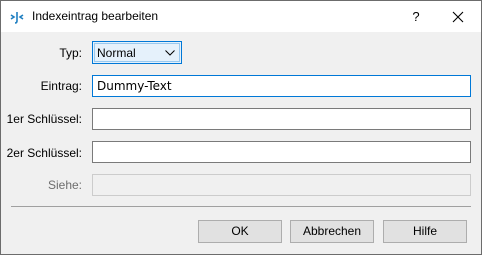  I want to click on key1-field, so click(281, 119).